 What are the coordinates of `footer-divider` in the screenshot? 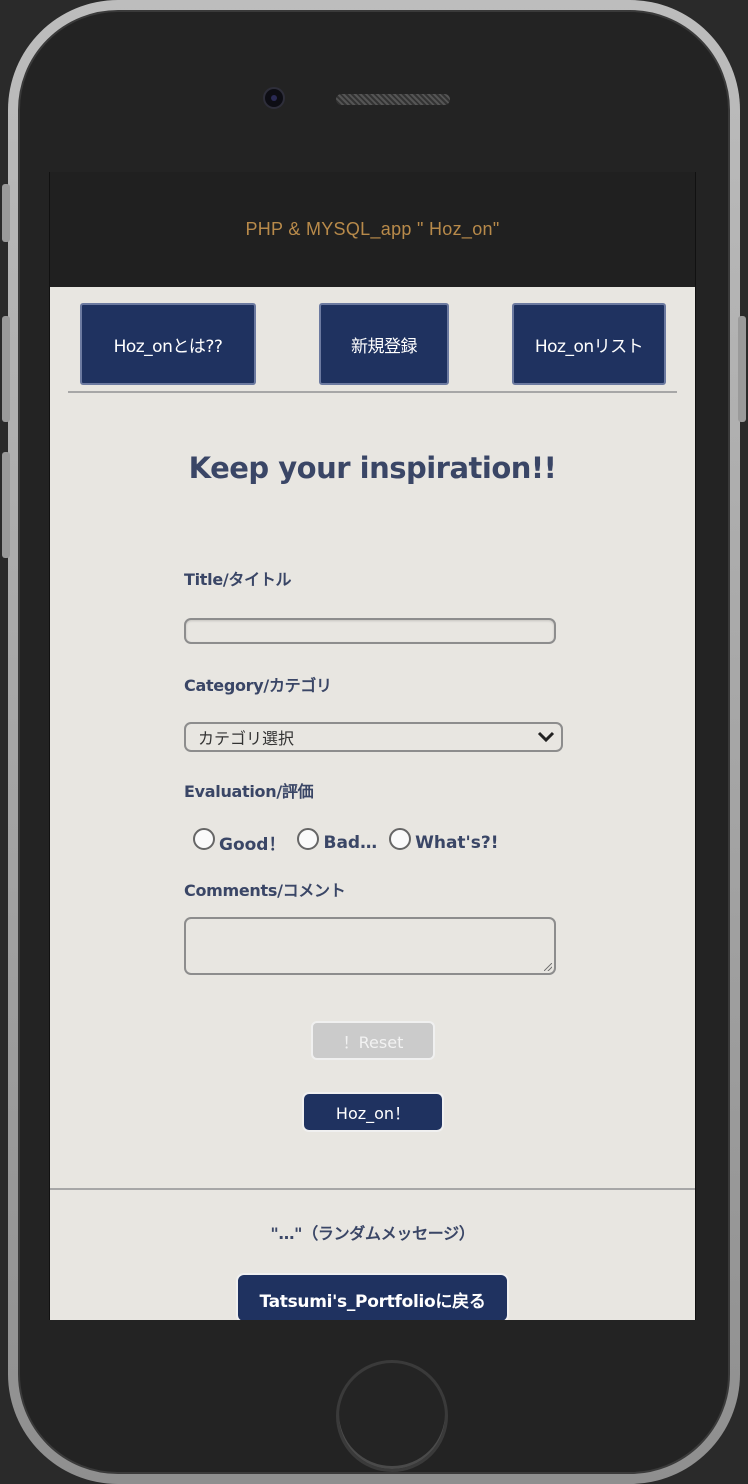 It's located at (372, 1189).